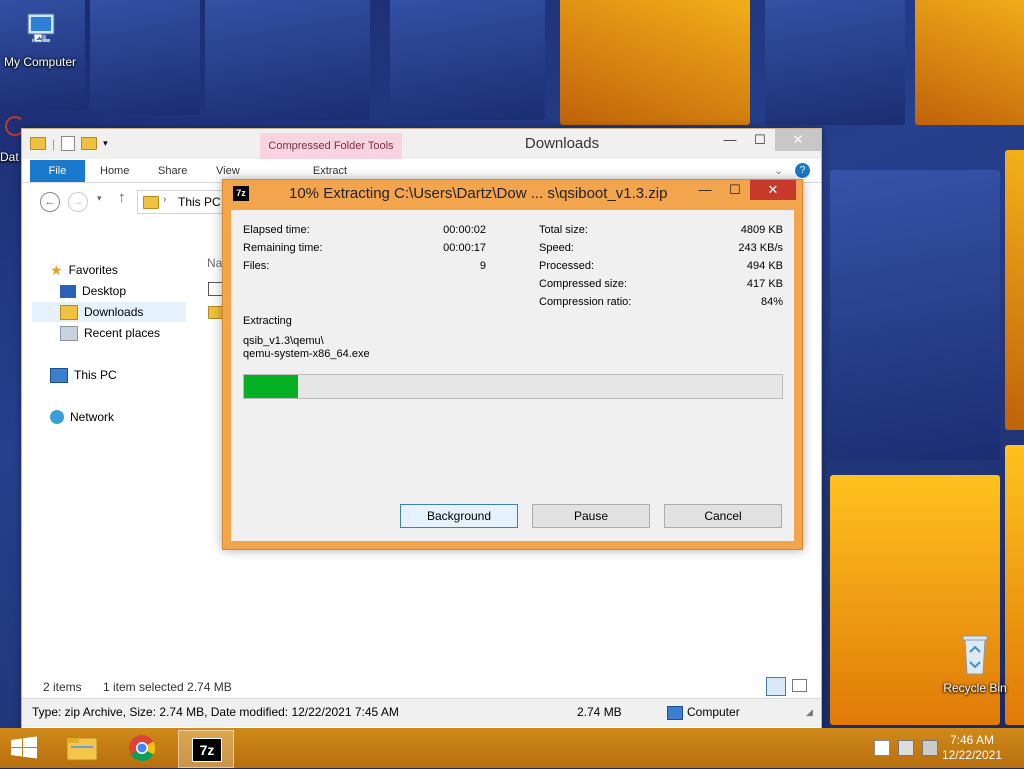 This screenshot has width=1024, height=769. What do you see at coordinates (271, 386) in the screenshot?
I see `progress-fill` at bounding box center [271, 386].